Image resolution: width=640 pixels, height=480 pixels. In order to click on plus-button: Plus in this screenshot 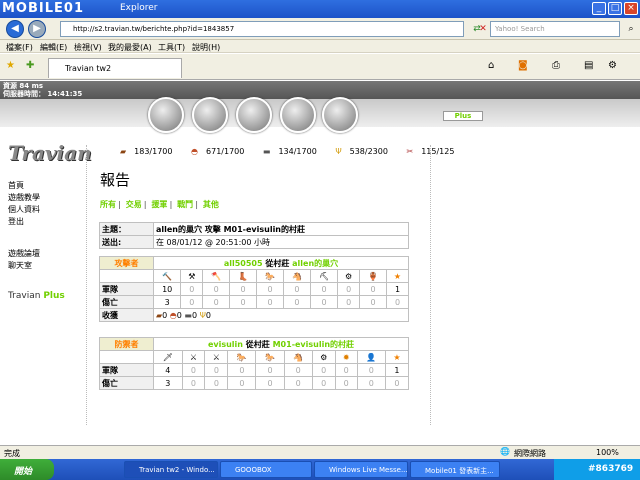, I will do `click(463, 116)`.